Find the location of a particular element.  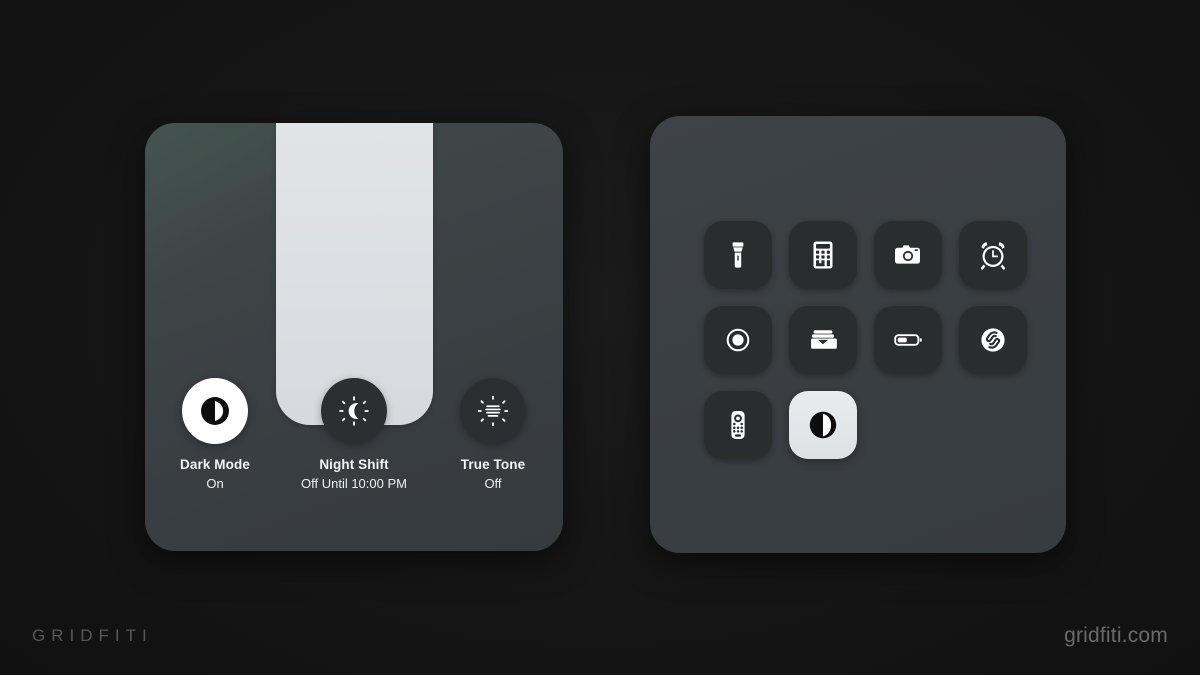

dark-mode-toggle-circle is located at coordinates (215, 411).